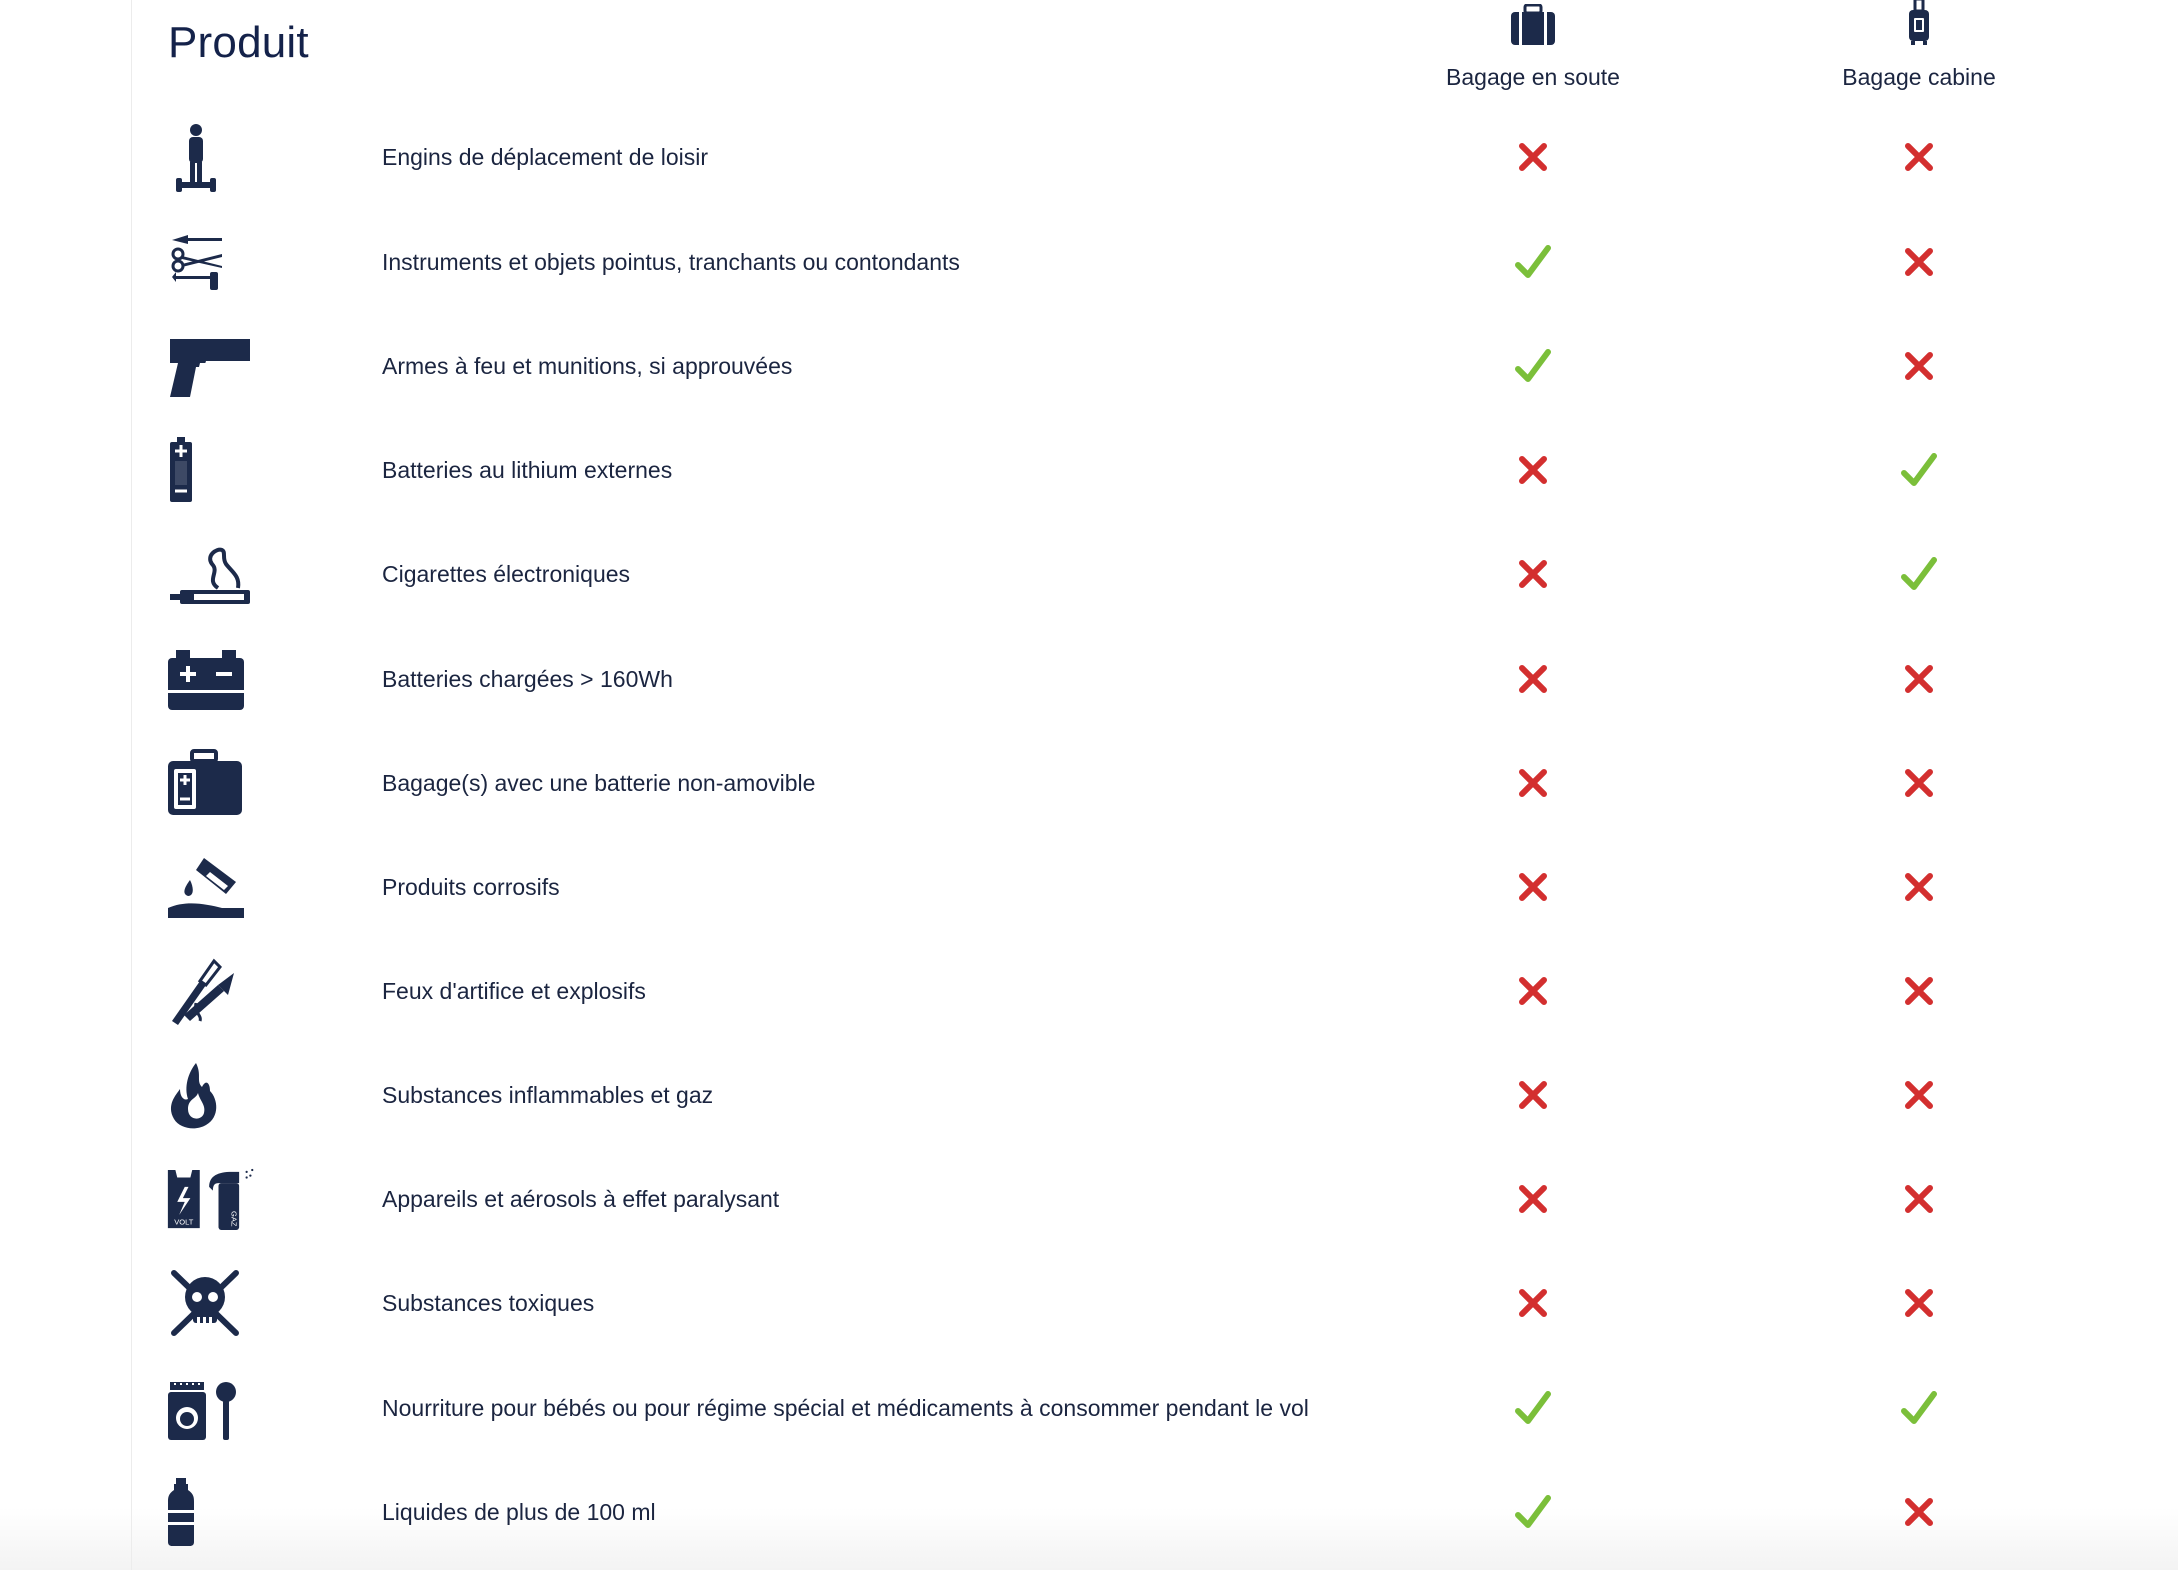 This screenshot has width=2178, height=1570. What do you see at coordinates (1089, 1512) in the screenshot?
I see `table-row: Liquides de plus de 100 ml` at bounding box center [1089, 1512].